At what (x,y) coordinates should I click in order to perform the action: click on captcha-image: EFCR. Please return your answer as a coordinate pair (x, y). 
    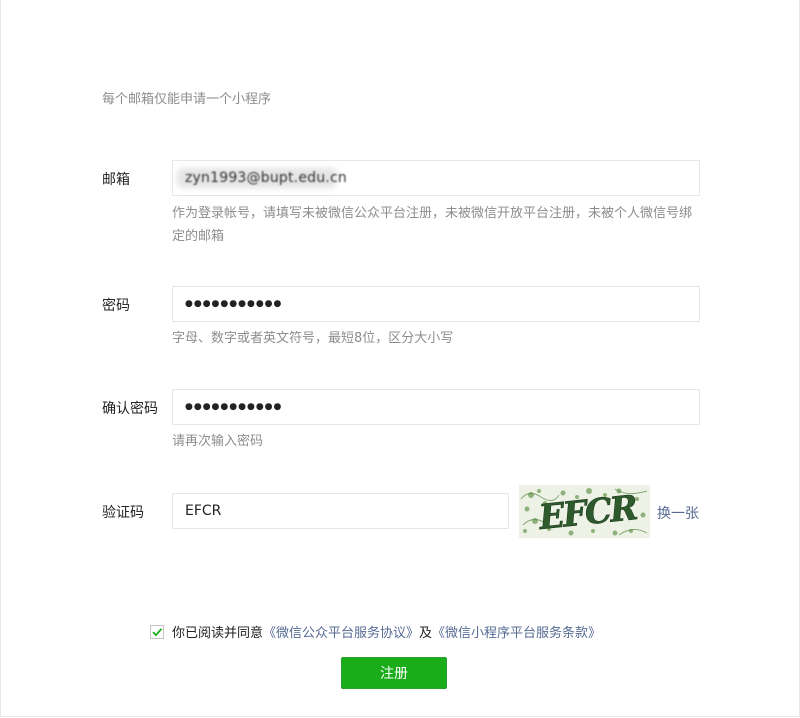
    Looking at the image, I should click on (584, 511).